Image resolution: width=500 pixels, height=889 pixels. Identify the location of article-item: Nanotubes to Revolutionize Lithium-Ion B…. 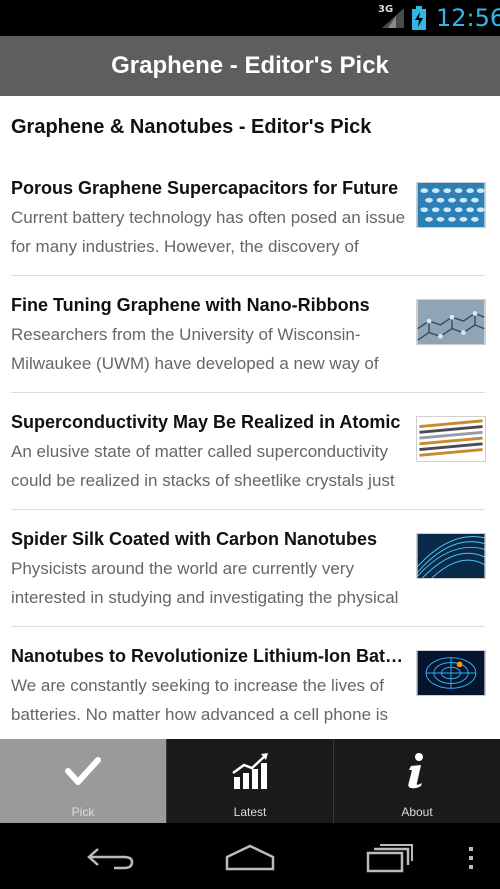
(250, 691).